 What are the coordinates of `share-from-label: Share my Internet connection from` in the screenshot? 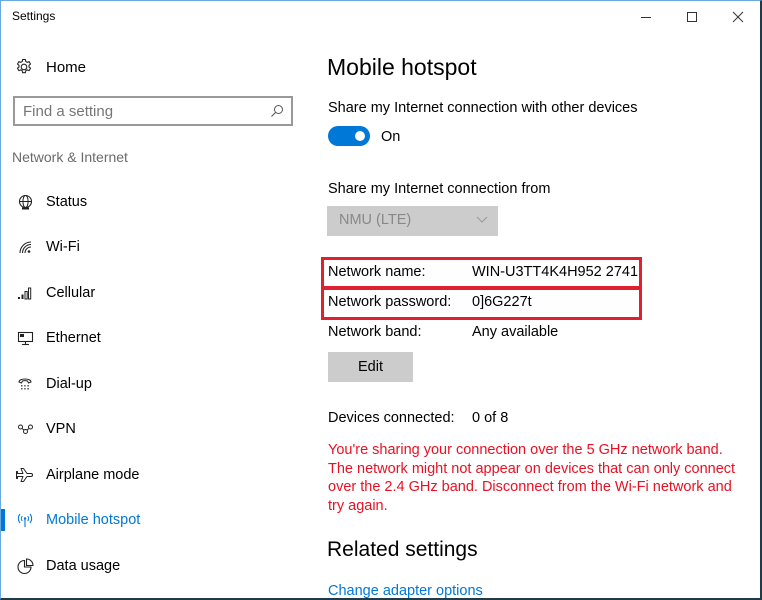 It's located at (439, 189).